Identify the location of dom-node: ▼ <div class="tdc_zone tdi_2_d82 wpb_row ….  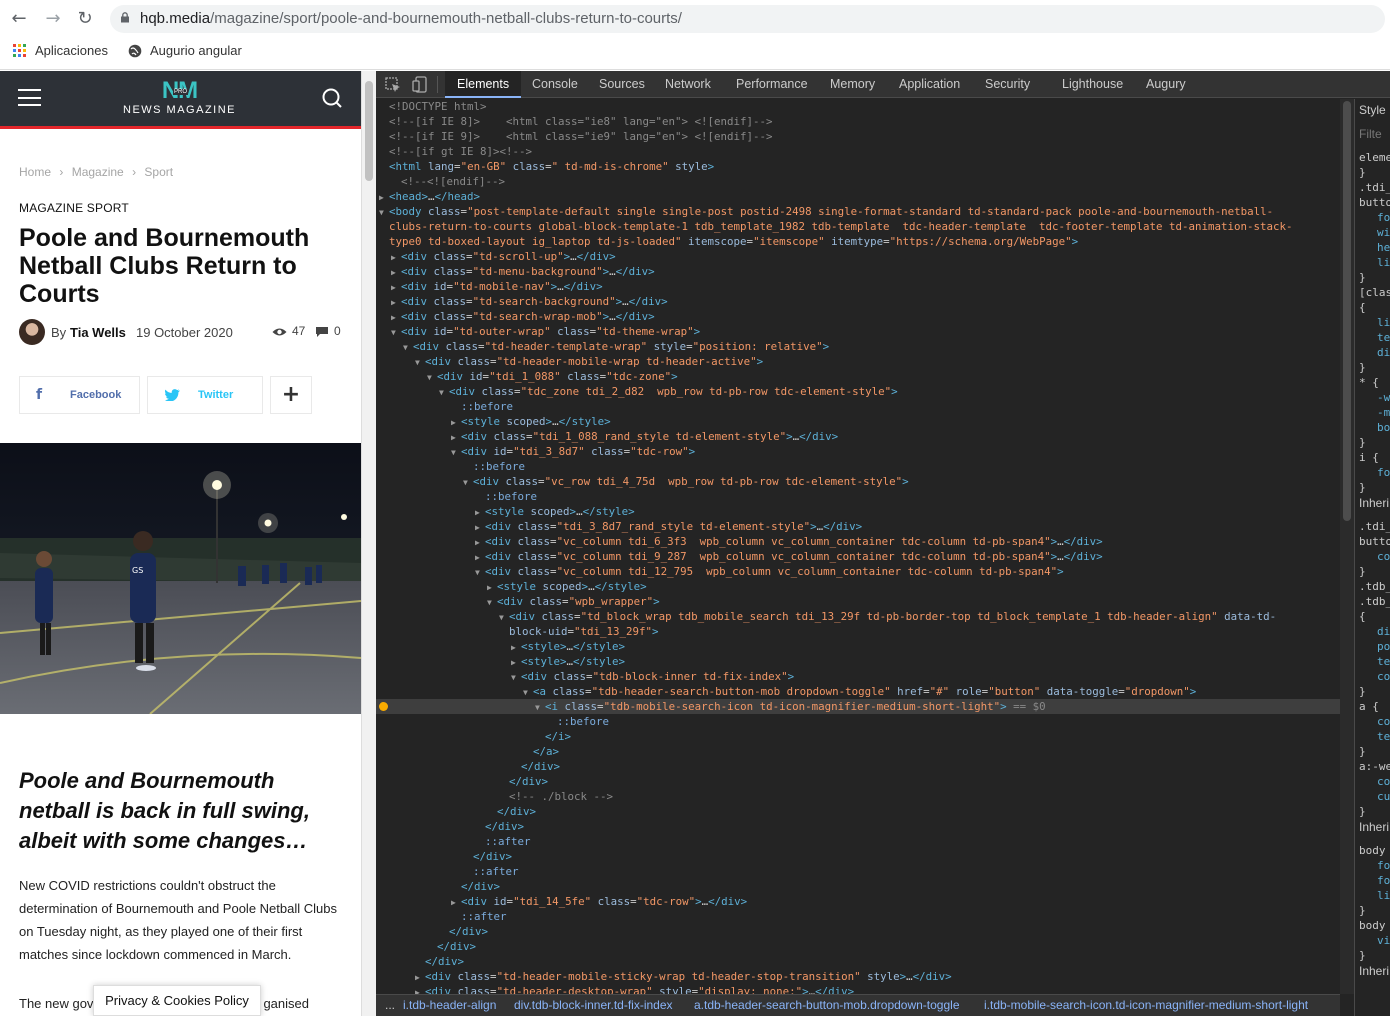
(858, 391).